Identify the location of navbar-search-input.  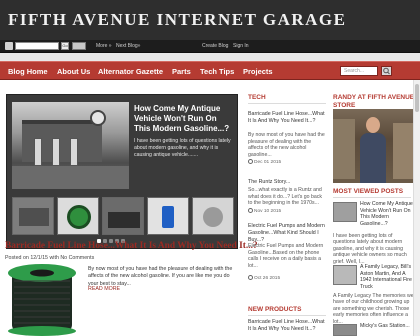
(37, 46).